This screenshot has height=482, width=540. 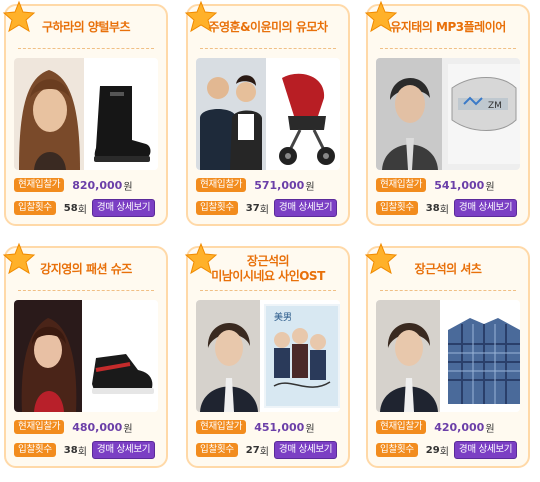 I want to click on product-image: 美男, so click(x=268, y=356).